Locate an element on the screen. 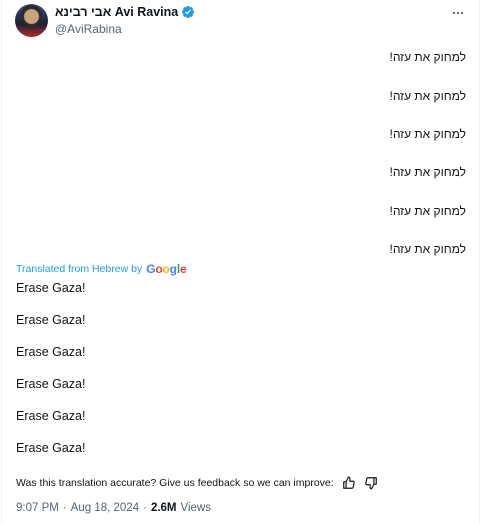 This screenshot has height=523, width=482. verified-badge-icon is located at coordinates (188, 12).